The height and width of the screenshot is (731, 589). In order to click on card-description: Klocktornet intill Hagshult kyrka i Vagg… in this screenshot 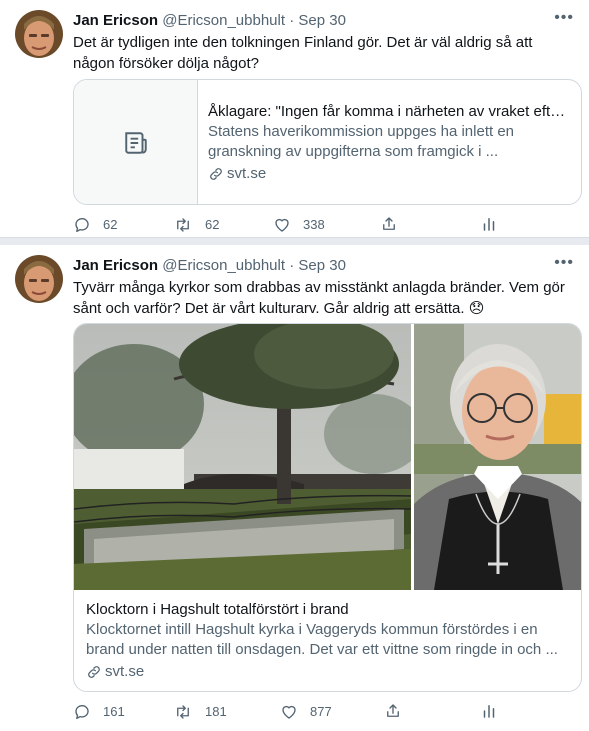, I will do `click(322, 639)`.